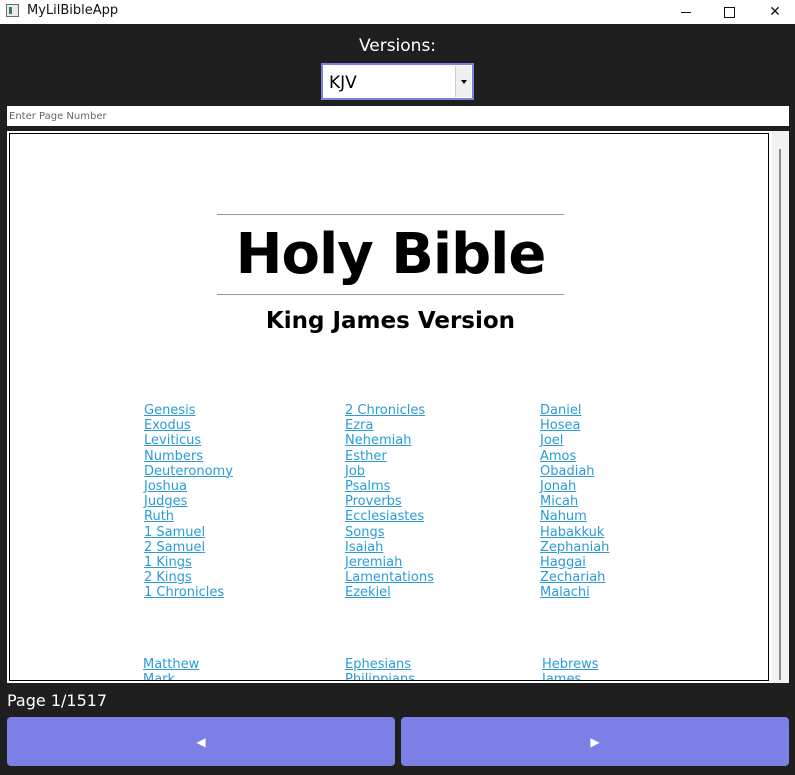 The width and height of the screenshot is (795, 775). I want to click on book-link: Esther, so click(366, 456).